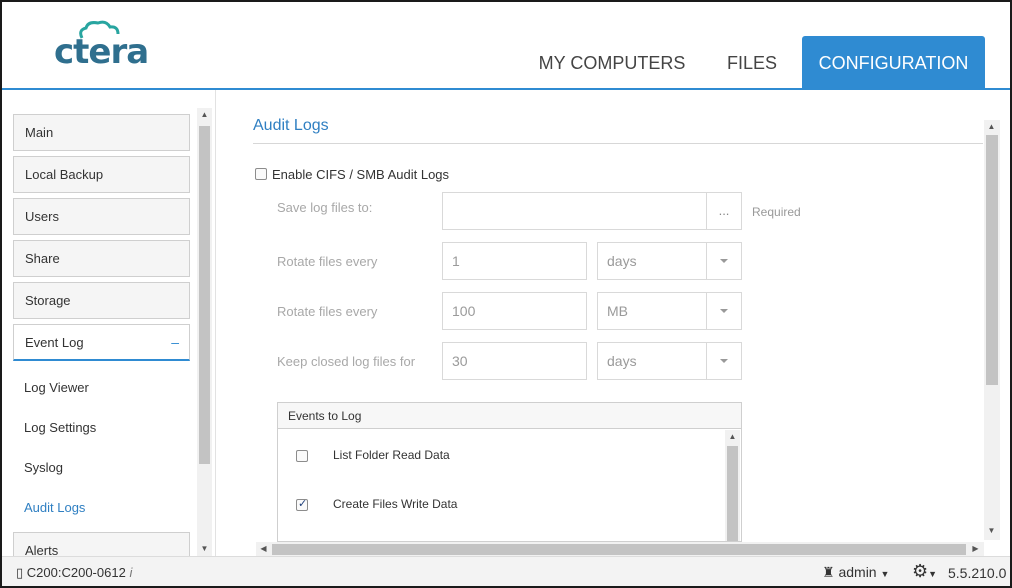 The image size is (1012, 588). What do you see at coordinates (622, 261) in the screenshot?
I see `rotate-time-unit: days` at bounding box center [622, 261].